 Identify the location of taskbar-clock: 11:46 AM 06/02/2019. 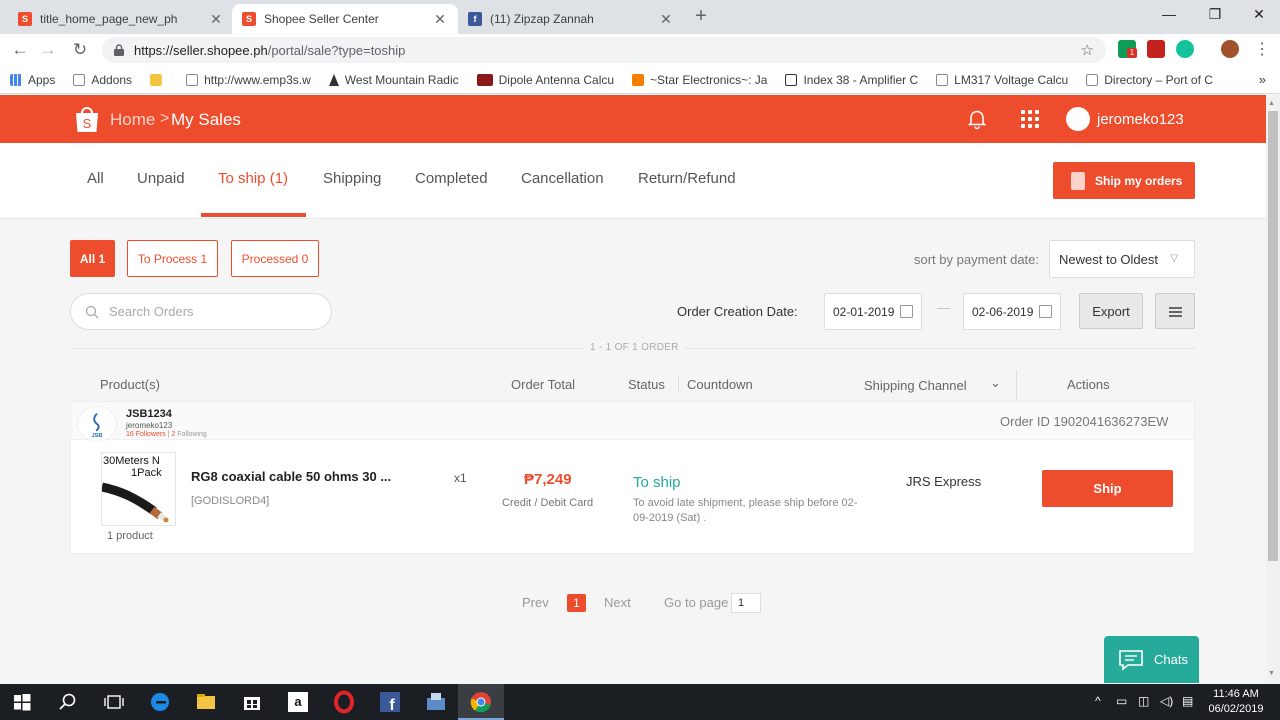
(1236, 702).